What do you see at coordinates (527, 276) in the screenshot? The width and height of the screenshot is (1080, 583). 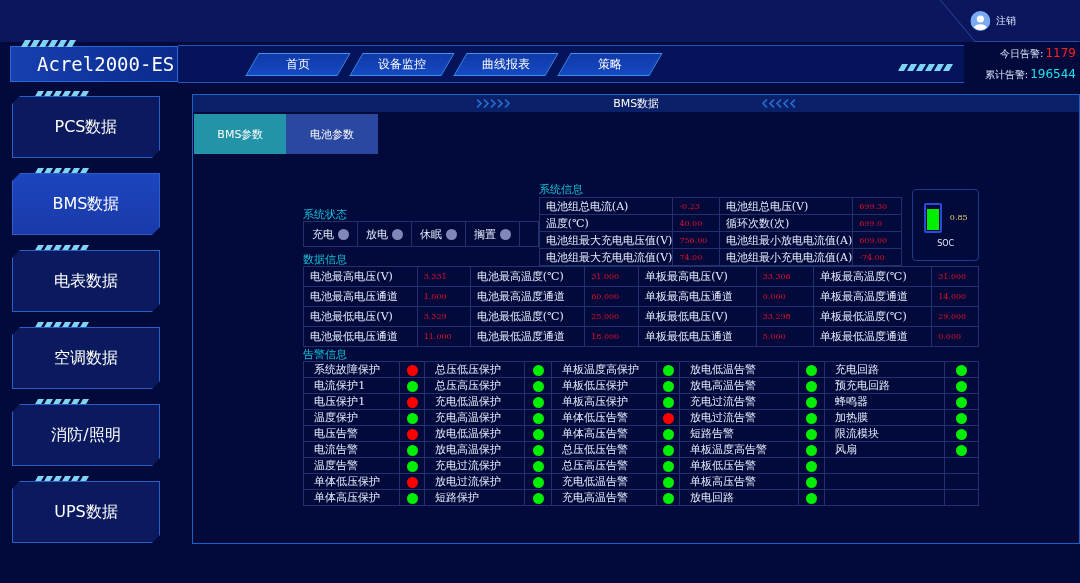 I see `table-cell: 电池最高温度(℃)` at bounding box center [527, 276].